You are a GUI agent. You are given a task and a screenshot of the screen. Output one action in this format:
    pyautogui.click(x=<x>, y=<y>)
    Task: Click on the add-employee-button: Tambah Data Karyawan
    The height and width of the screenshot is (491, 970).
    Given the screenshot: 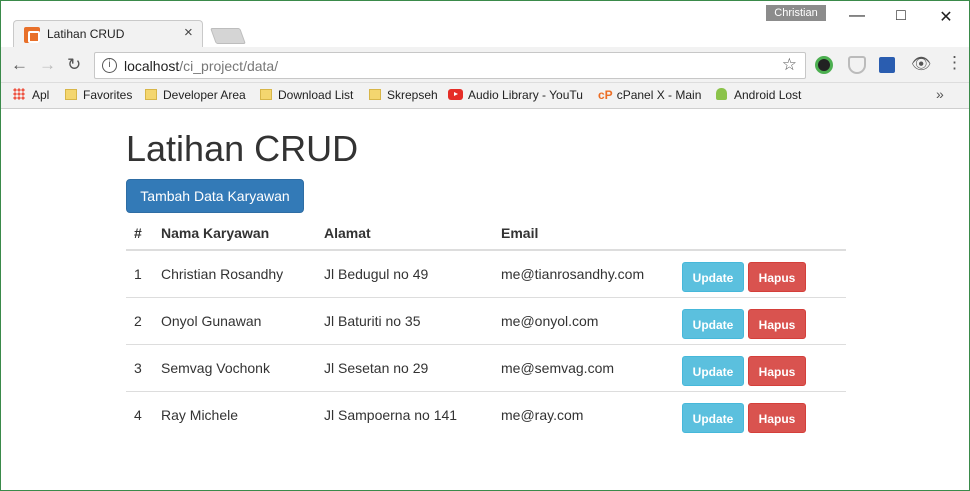 What is the action you would take?
    pyautogui.click(x=215, y=196)
    